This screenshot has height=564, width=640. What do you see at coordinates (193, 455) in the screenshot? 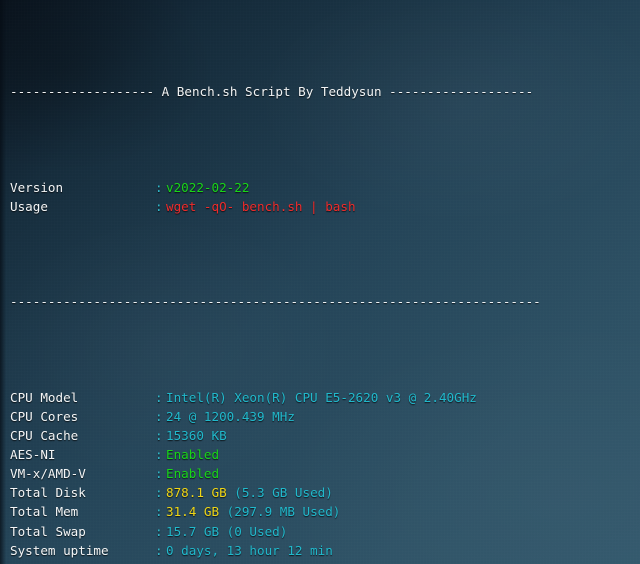
I see `system-value-aes-ni: Enabled` at bounding box center [193, 455].